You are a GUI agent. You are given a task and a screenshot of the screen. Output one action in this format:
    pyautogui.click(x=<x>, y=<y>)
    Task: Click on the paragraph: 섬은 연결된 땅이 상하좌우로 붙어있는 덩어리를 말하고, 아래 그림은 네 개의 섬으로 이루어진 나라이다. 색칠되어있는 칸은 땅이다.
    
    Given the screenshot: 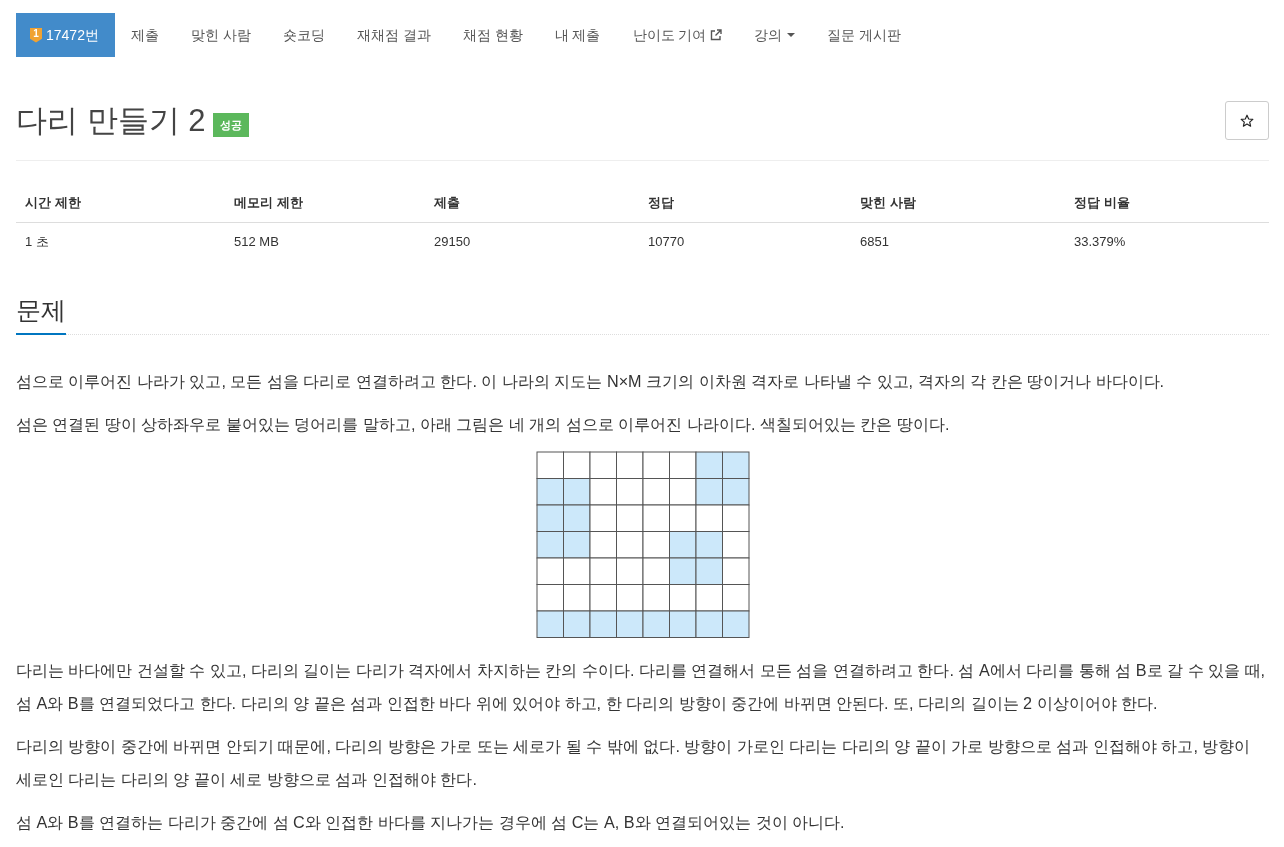 What is the action you would take?
    pyautogui.click(x=483, y=424)
    